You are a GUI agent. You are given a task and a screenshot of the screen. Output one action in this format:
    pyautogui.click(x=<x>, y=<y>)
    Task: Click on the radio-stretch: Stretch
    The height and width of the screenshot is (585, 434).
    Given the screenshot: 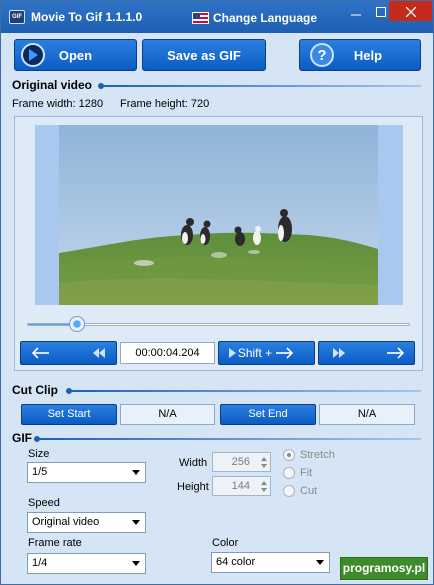 What is the action you would take?
    pyautogui.click(x=309, y=455)
    